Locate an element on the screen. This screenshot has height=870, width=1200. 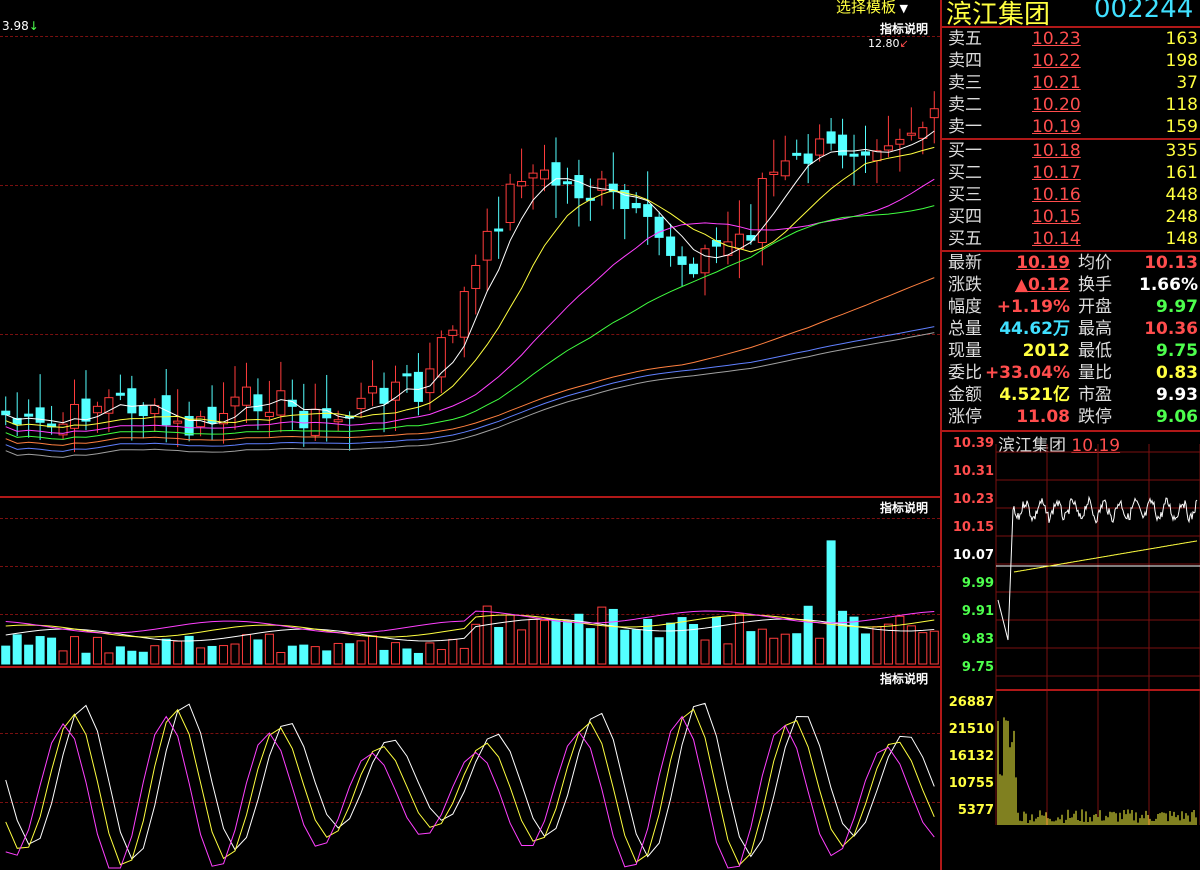
buy-level-5: 买五 10.14 148 is located at coordinates (1073, 239).